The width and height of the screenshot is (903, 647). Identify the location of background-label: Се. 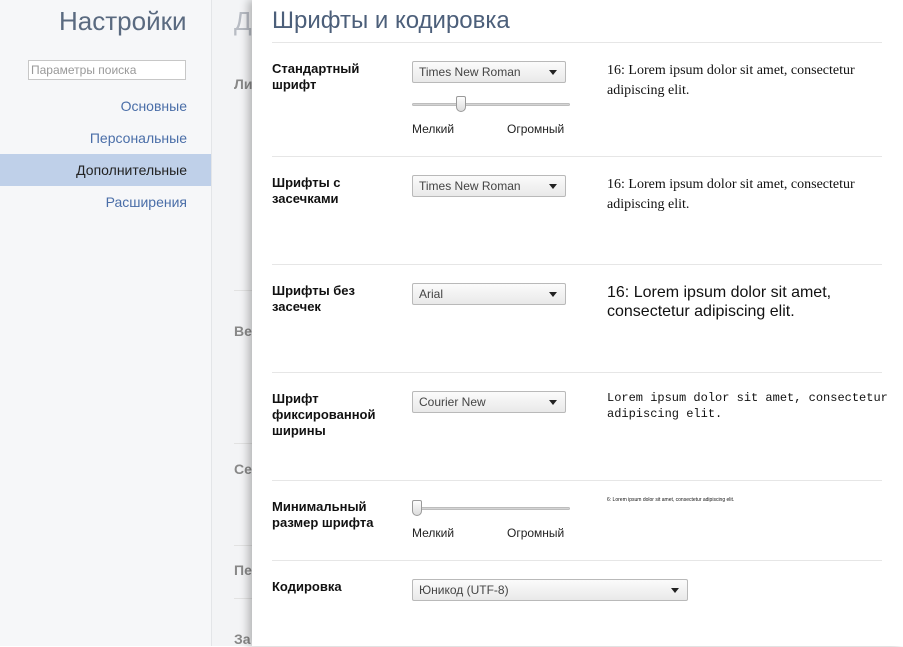
(243, 469).